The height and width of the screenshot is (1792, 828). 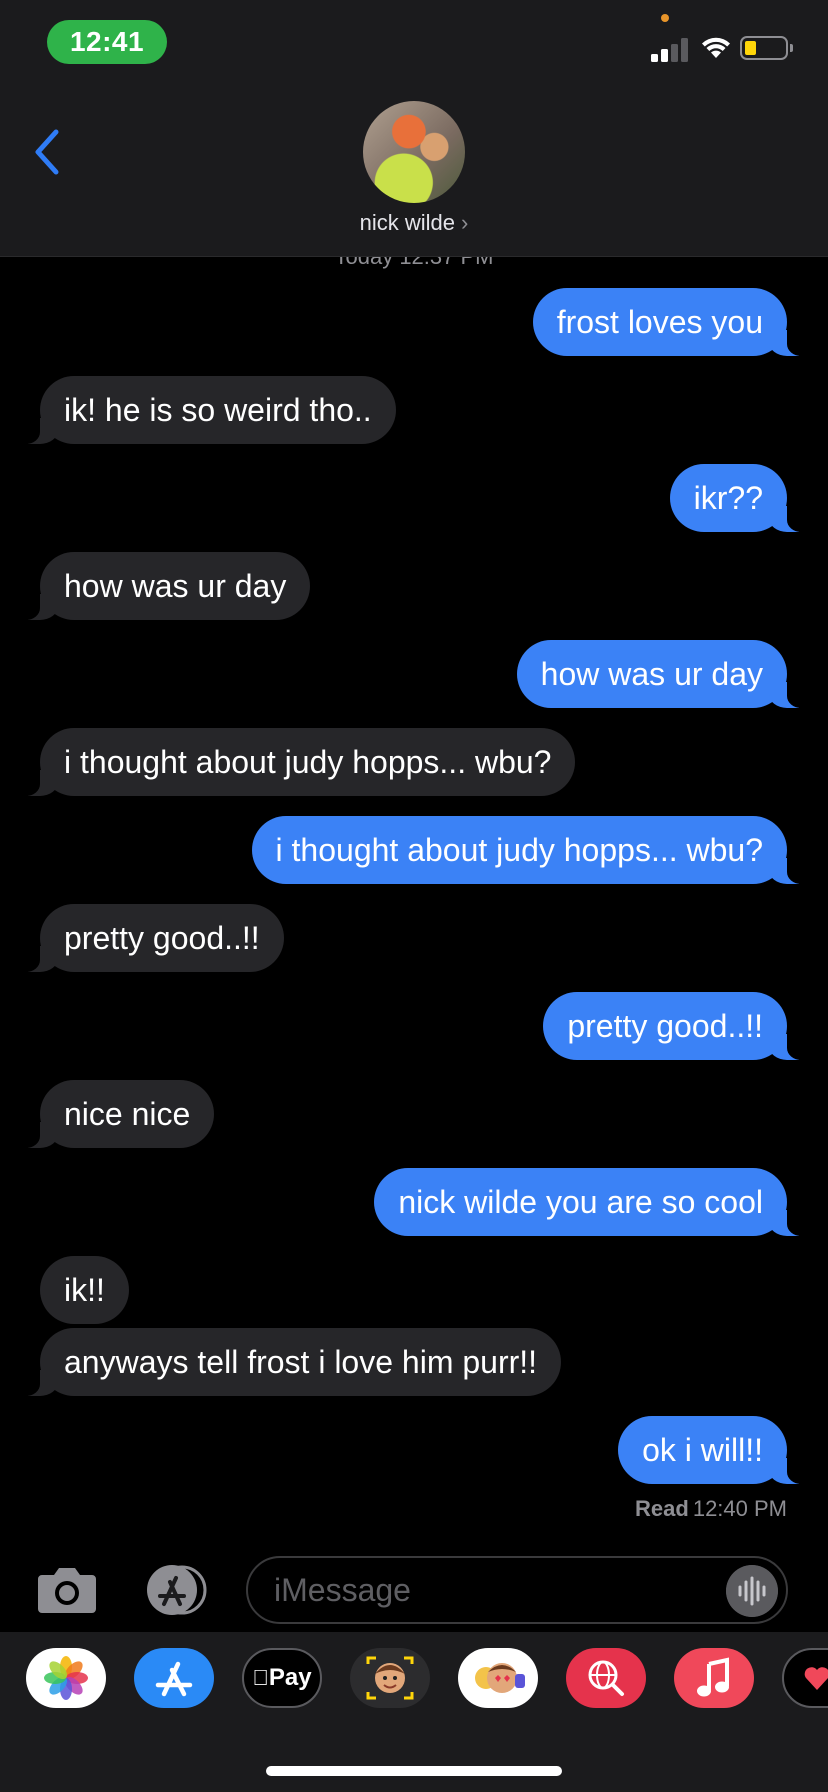 I want to click on contact-name-button: nick wilde ›, so click(x=414, y=223).